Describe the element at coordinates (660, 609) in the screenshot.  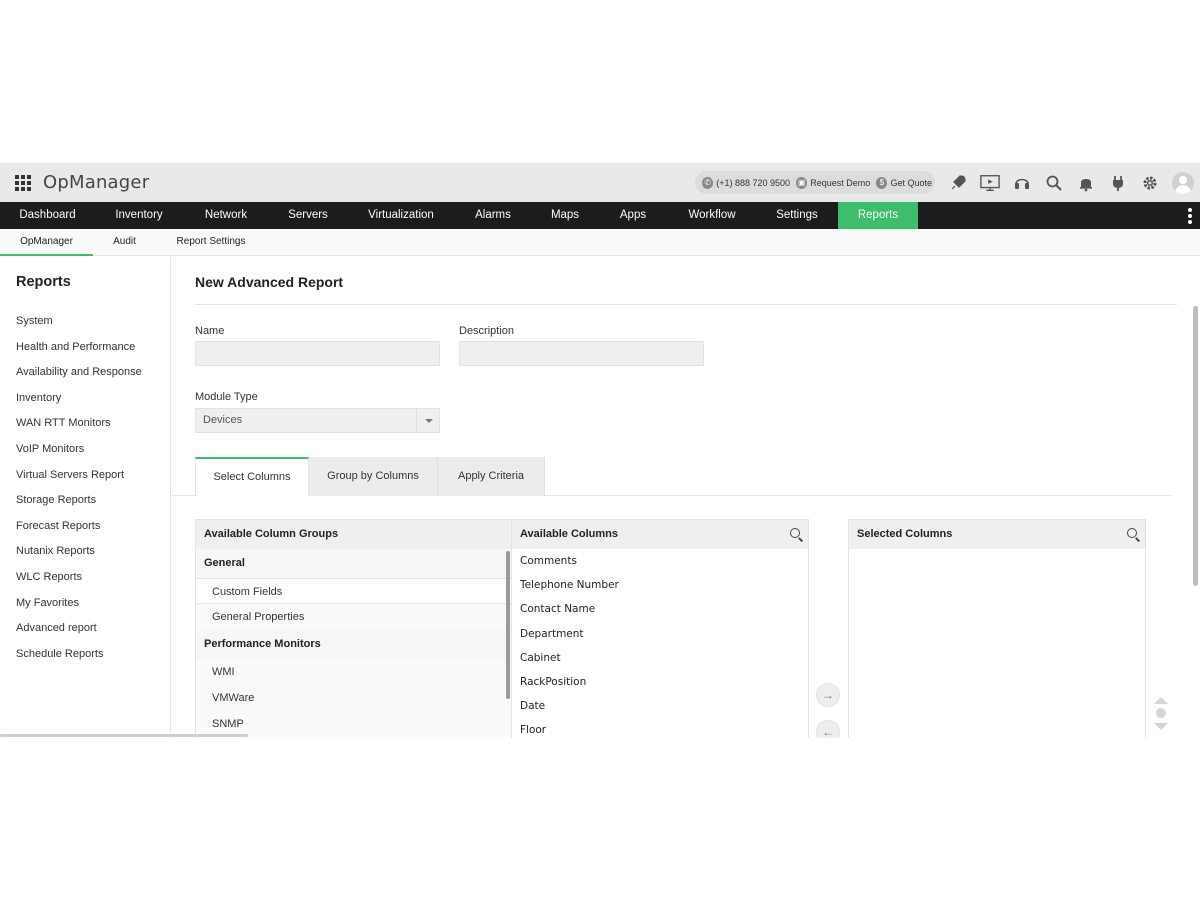
I see `list-item: Contact Name` at that location.